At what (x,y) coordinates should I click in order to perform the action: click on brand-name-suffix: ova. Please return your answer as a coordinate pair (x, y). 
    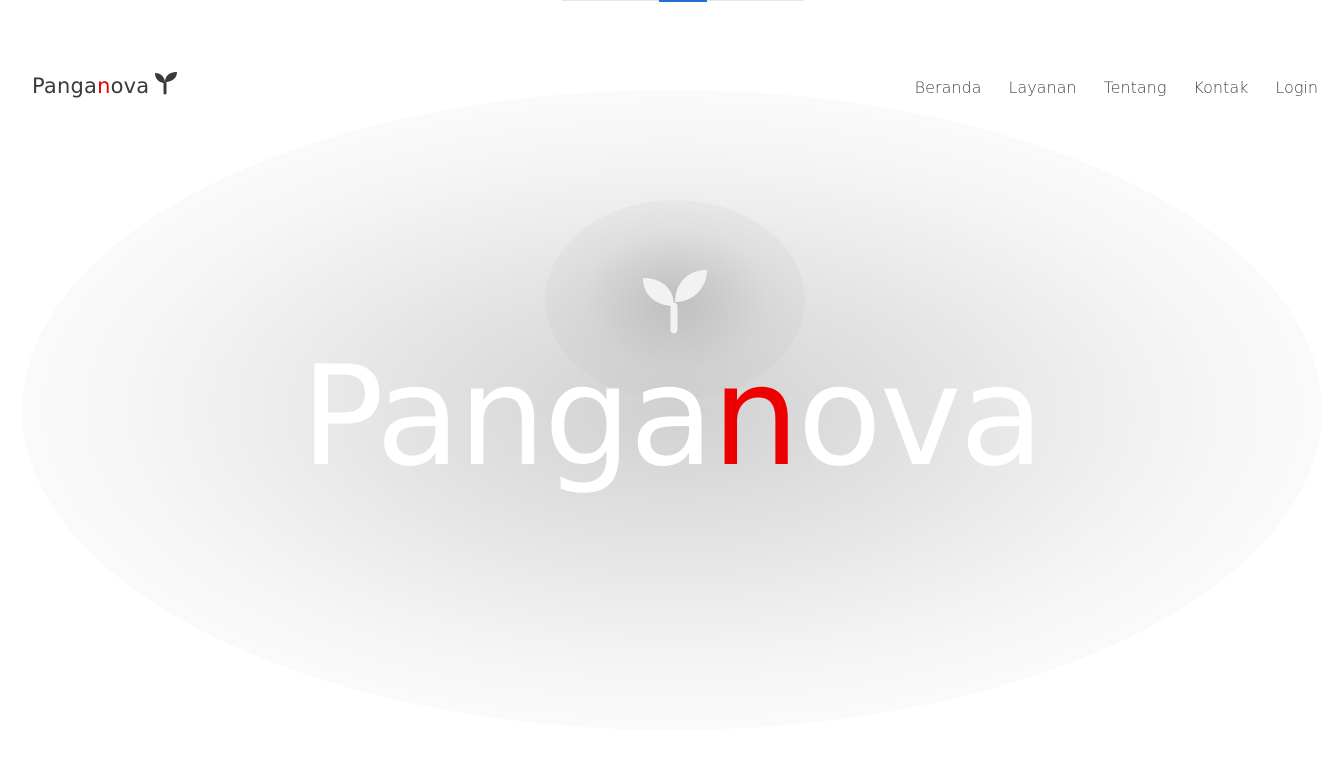
    Looking at the image, I should click on (130, 86).